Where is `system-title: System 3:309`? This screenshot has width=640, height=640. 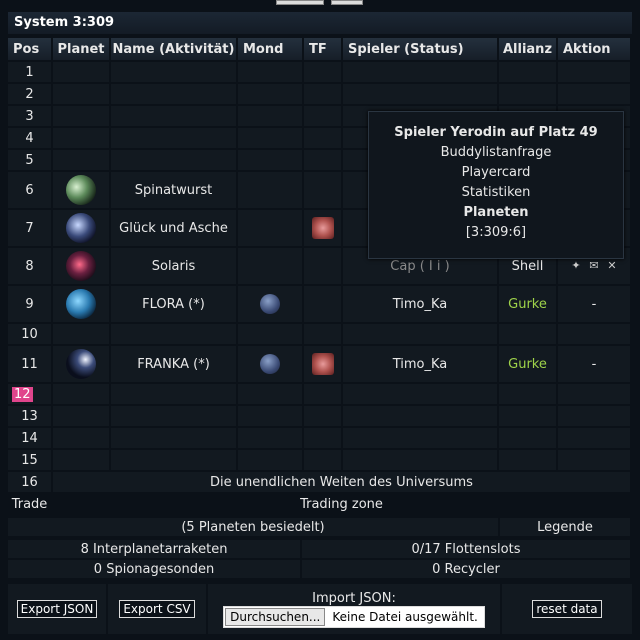 system-title: System 3:309 is located at coordinates (320, 23).